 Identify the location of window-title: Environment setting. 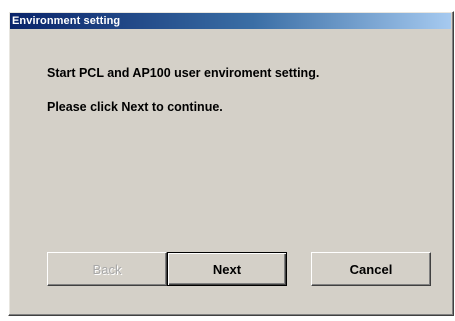
(66, 21).